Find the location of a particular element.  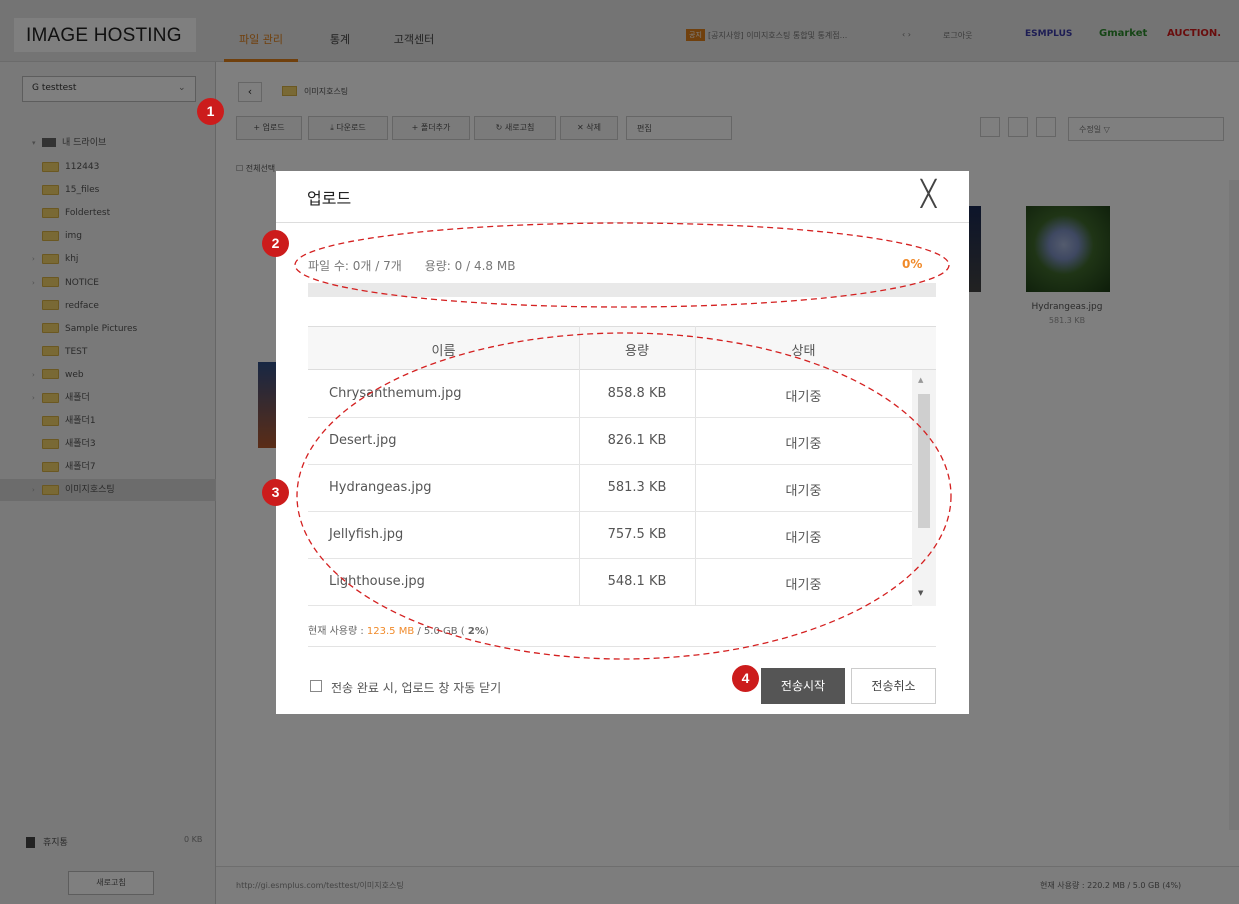

cancel-transfer-button: 전송취소 is located at coordinates (893, 686).